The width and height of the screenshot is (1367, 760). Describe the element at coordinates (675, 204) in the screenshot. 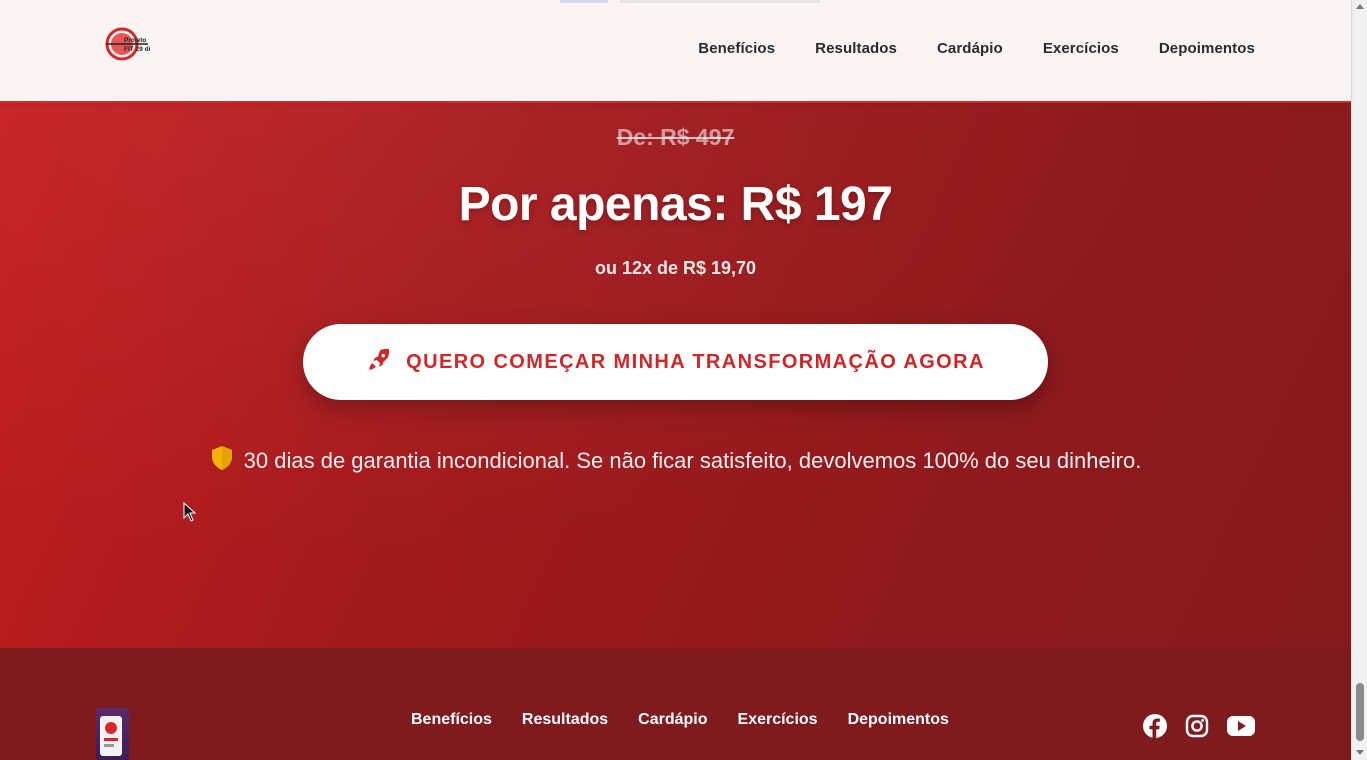

I see `new-price: Por apenas: R$ 197` at that location.